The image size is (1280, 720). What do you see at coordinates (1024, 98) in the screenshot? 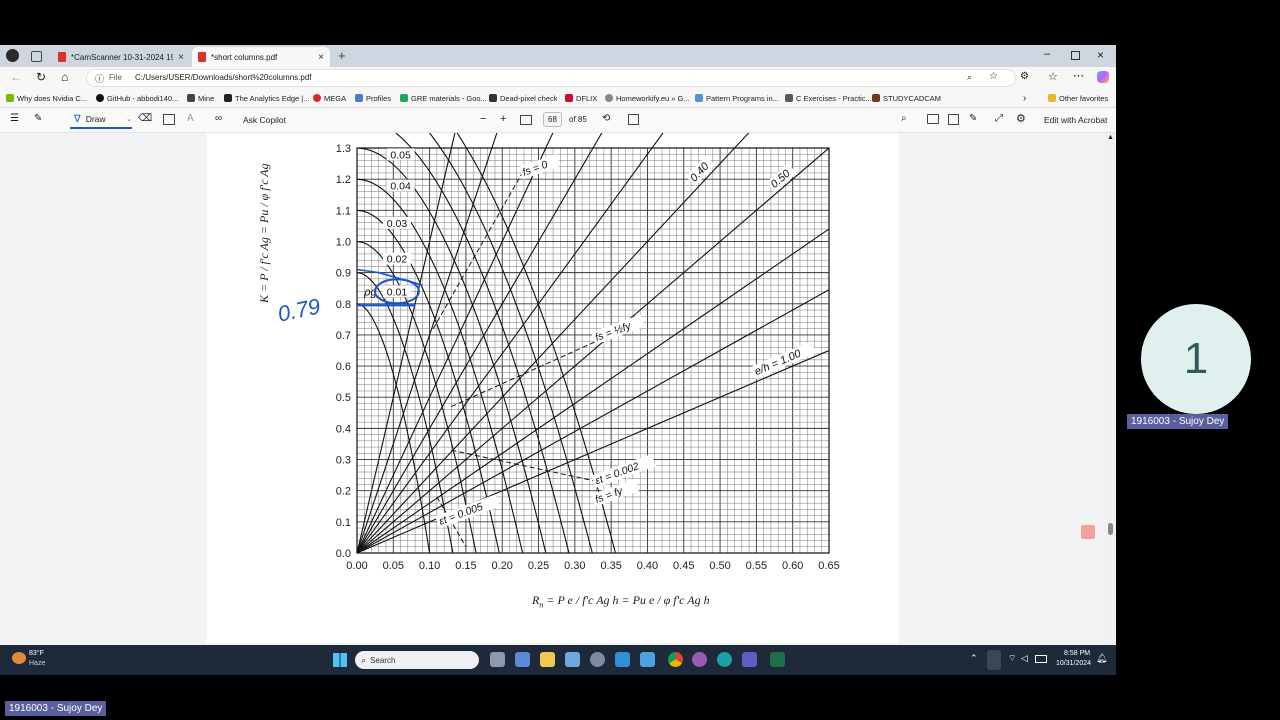
I see `more-favorites-chevron-icon: ›` at bounding box center [1024, 98].